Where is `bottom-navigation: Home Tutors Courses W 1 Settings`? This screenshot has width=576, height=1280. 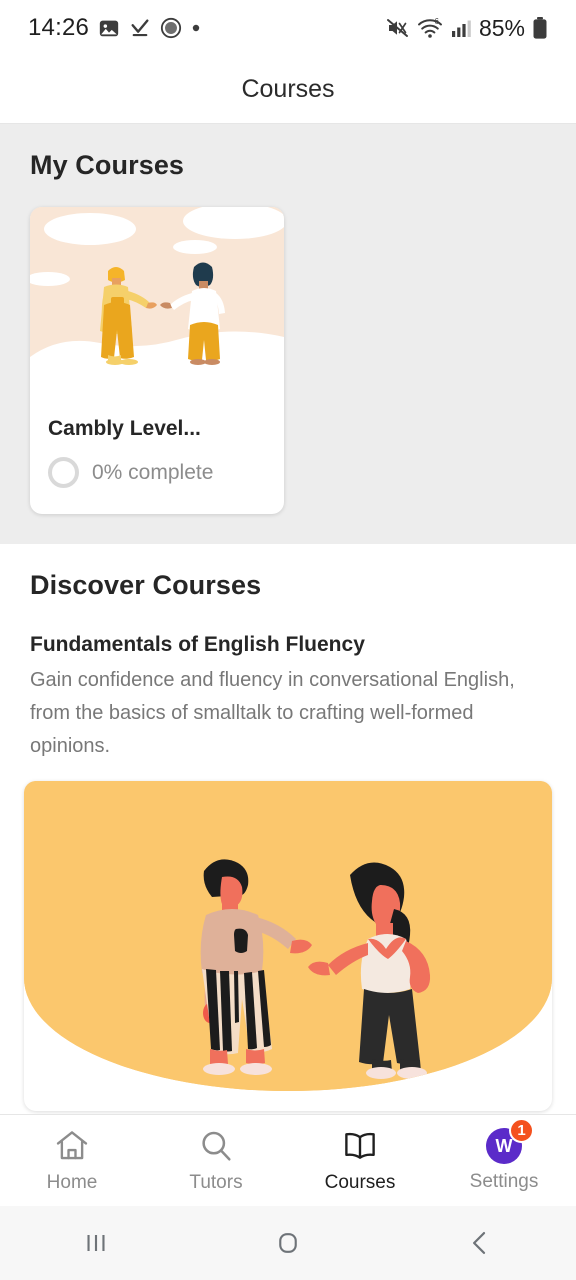 bottom-navigation: Home Tutors Courses W 1 Settings is located at coordinates (288, 1160).